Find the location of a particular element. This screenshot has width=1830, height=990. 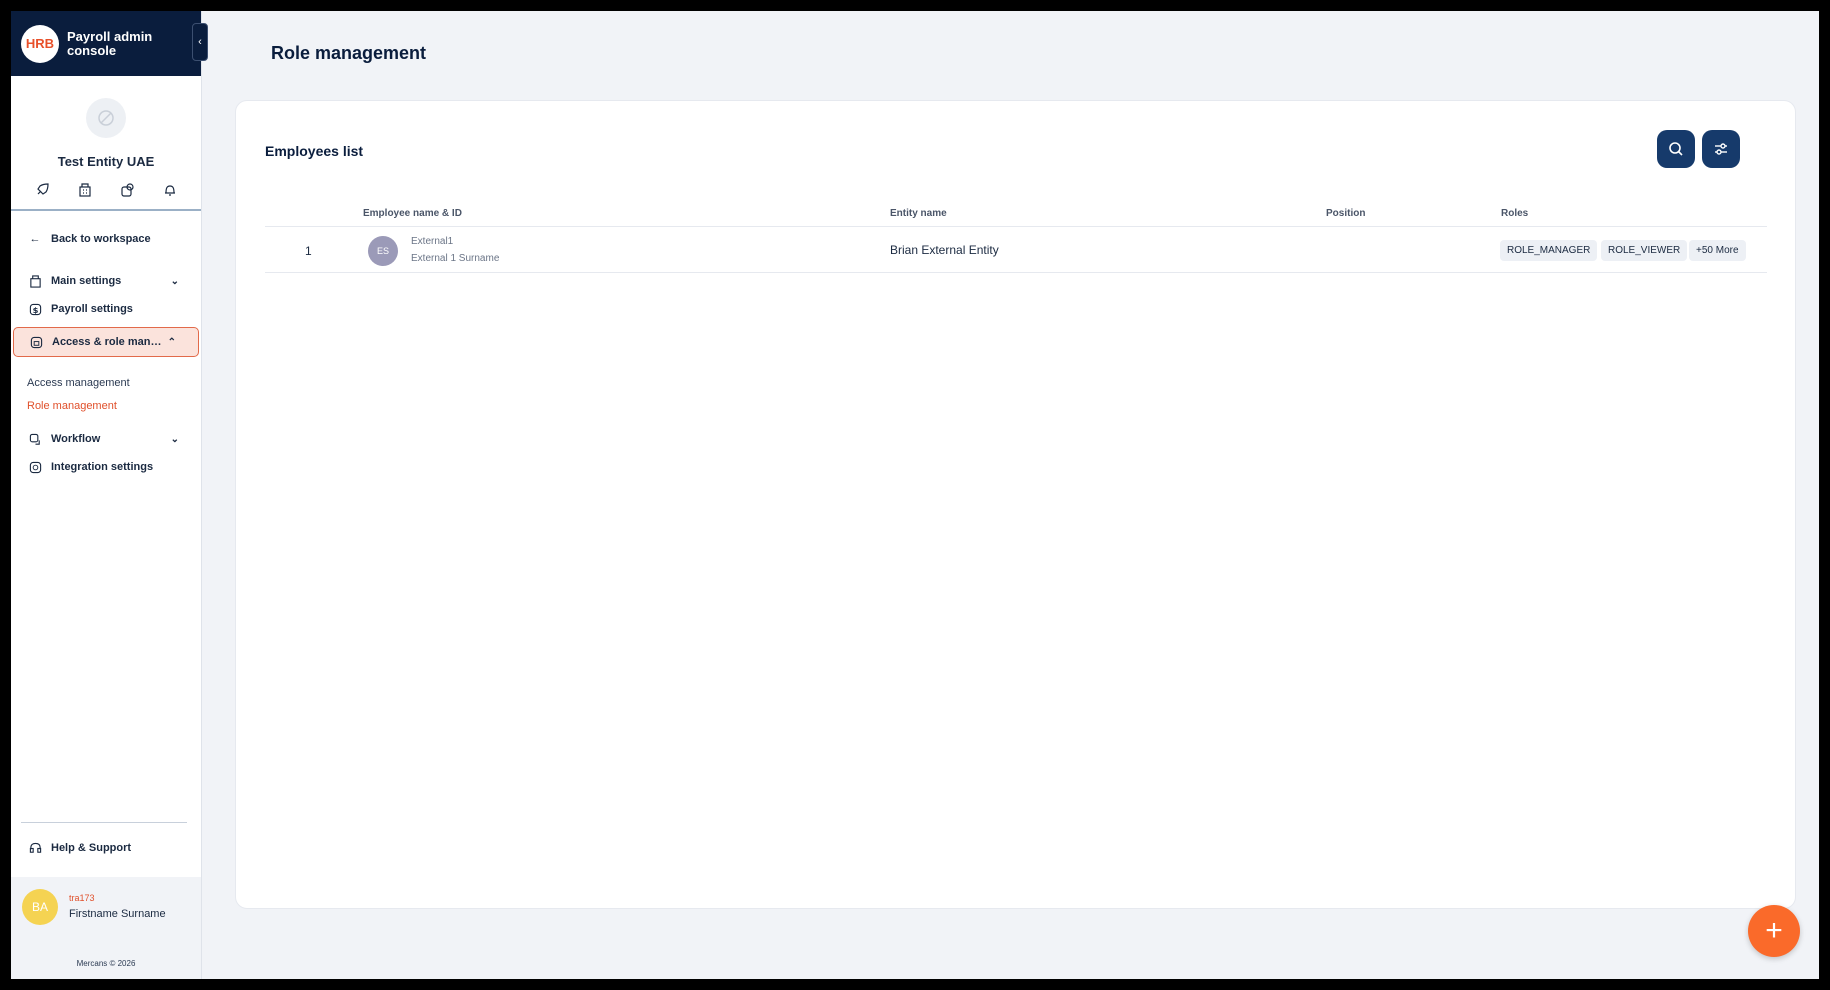

arrow-left-icon: ← is located at coordinates (35, 239).